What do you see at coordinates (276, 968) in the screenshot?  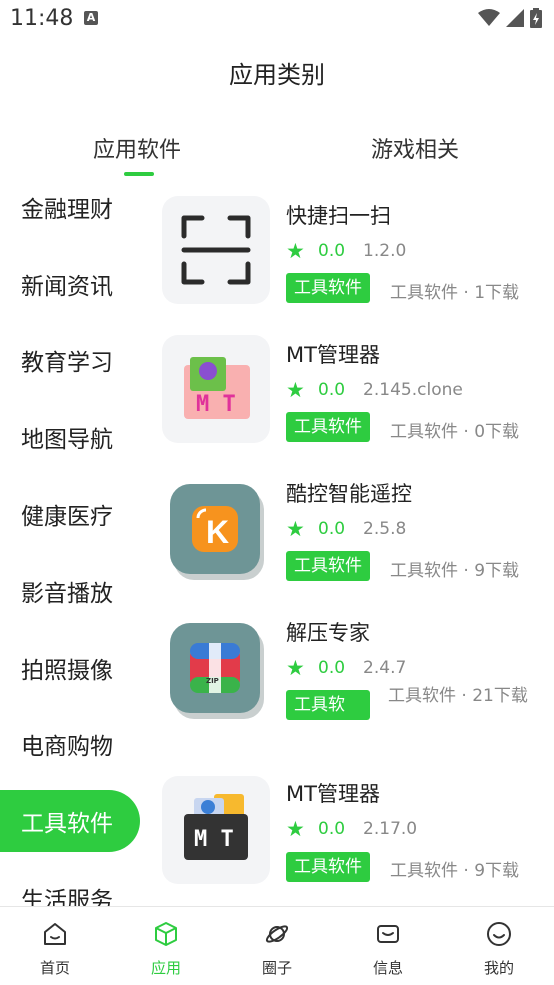 I see `nav-label: 圈子` at bounding box center [276, 968].